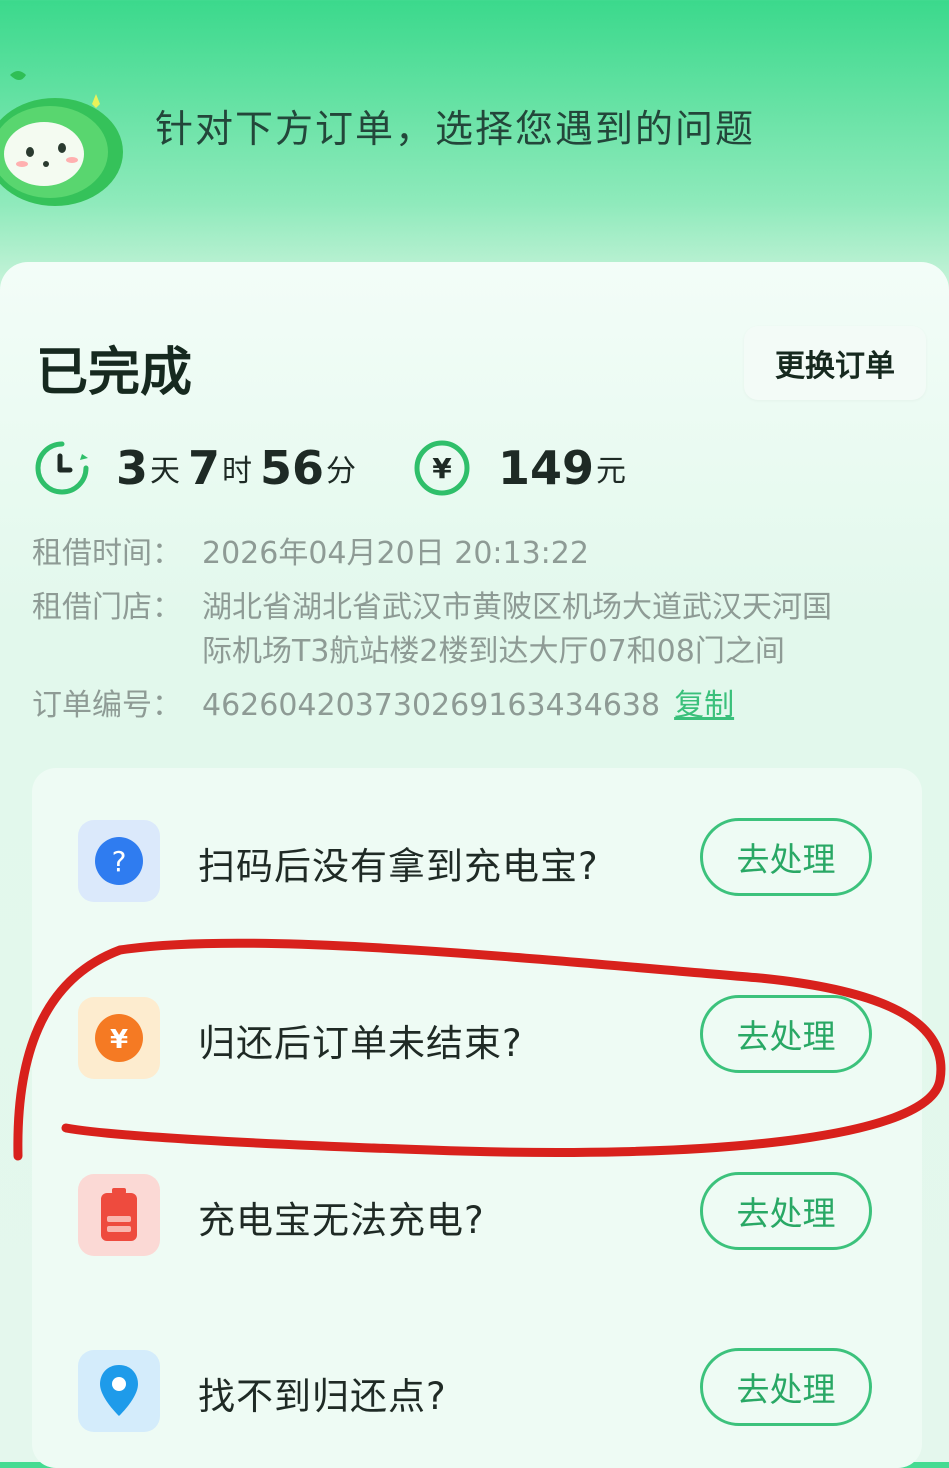 Image resolution: width=949 pixels, height=1468 pixels. I want to click on issue-item: ? 扫码后没有拿到充电宝? 去处理, so click(477, 861).